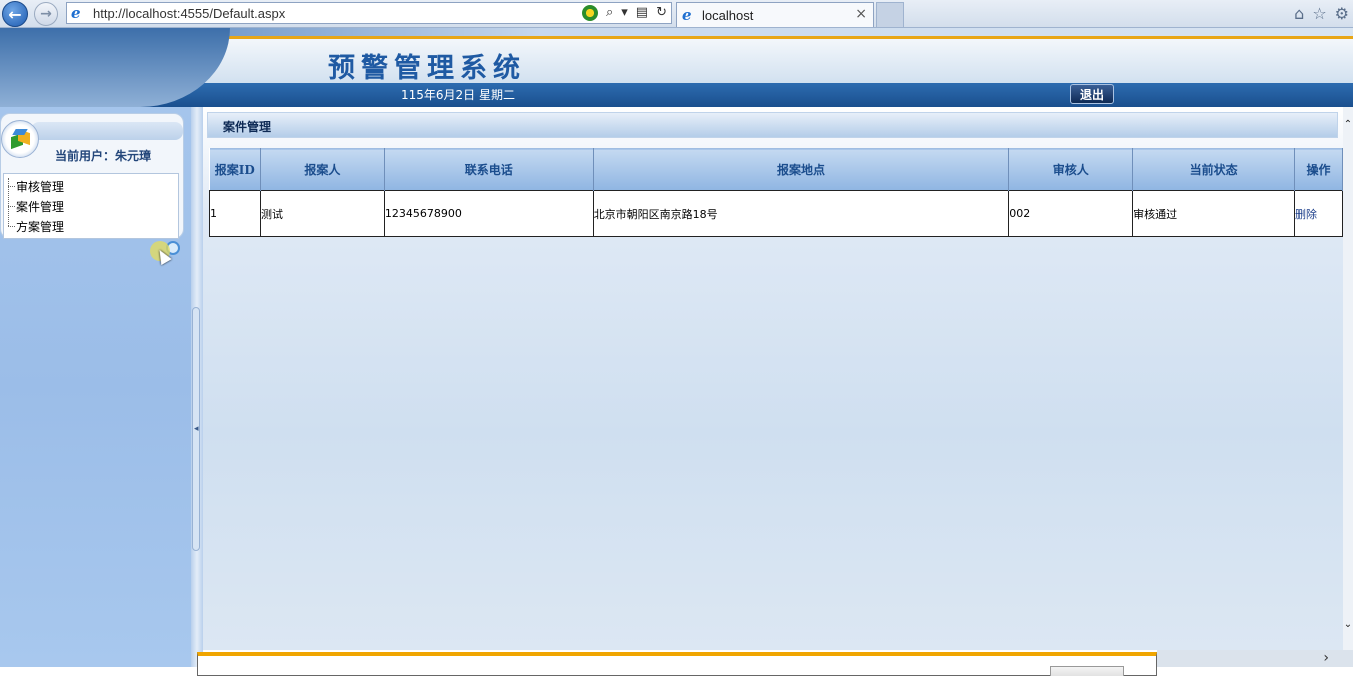 This screenshot has height=676, width=1353. I want to click on cube-icon, so click(20, 139).